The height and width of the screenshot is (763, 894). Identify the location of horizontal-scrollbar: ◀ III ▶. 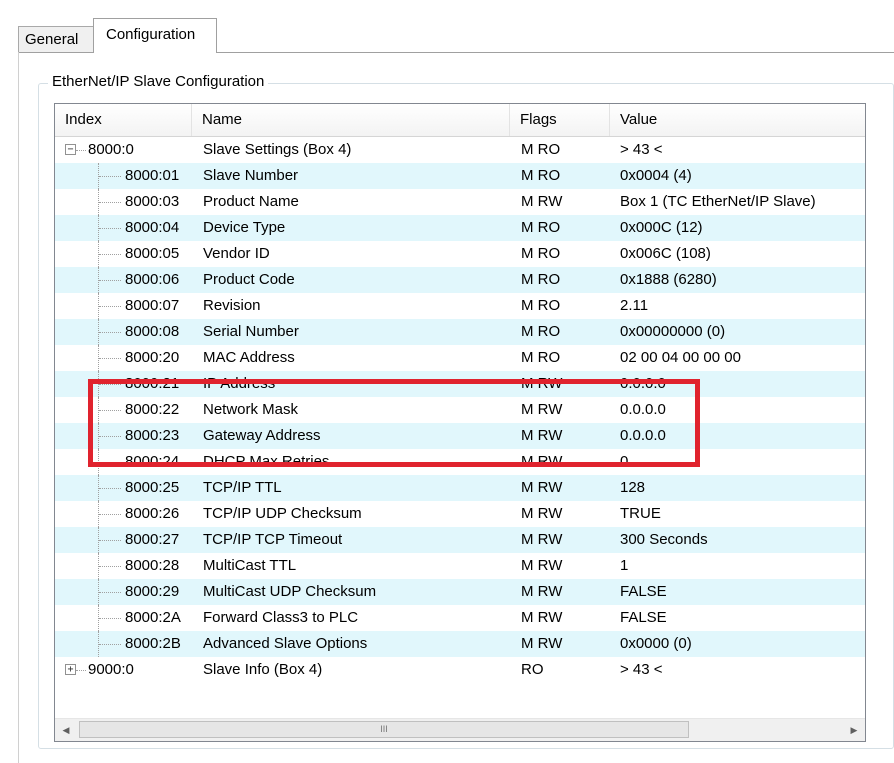
(460, 729).